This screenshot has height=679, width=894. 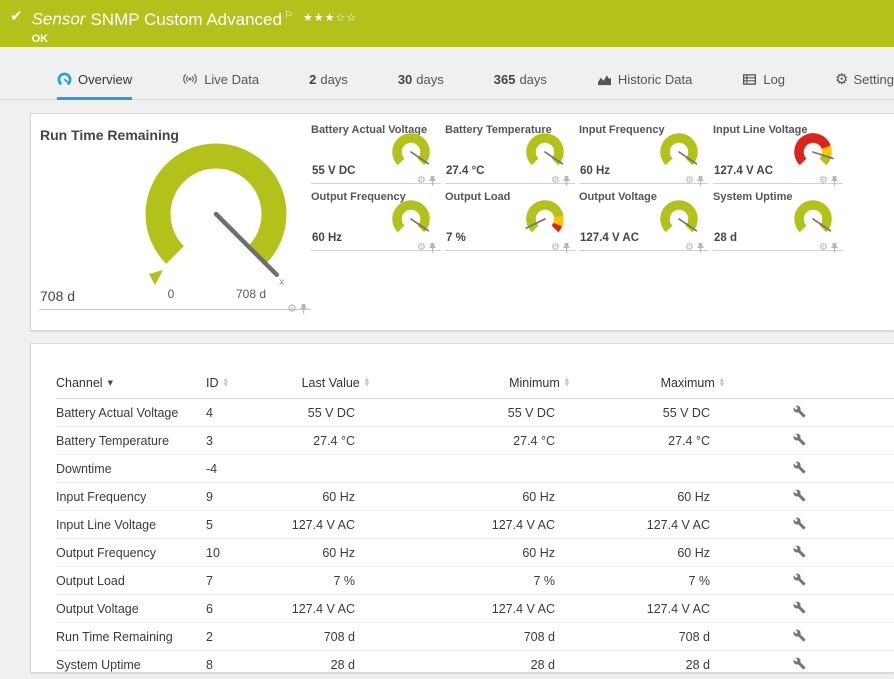 What do you see at coordinates (232, 553) in the screenshot?
I see `channel-id: 10` at bounding box center [232, 553].